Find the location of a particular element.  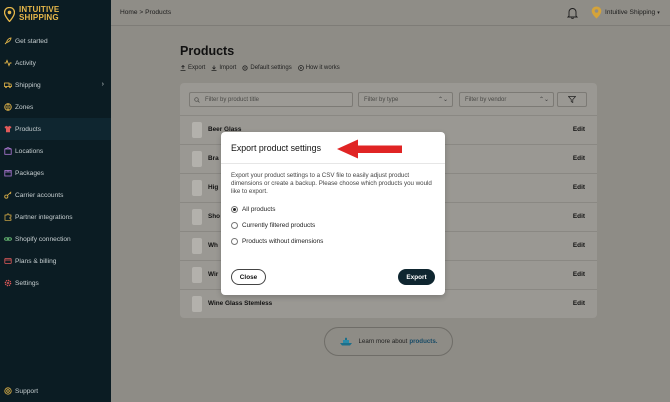

sidebar-item-packages: Packages is located at coordinates (55, 173).